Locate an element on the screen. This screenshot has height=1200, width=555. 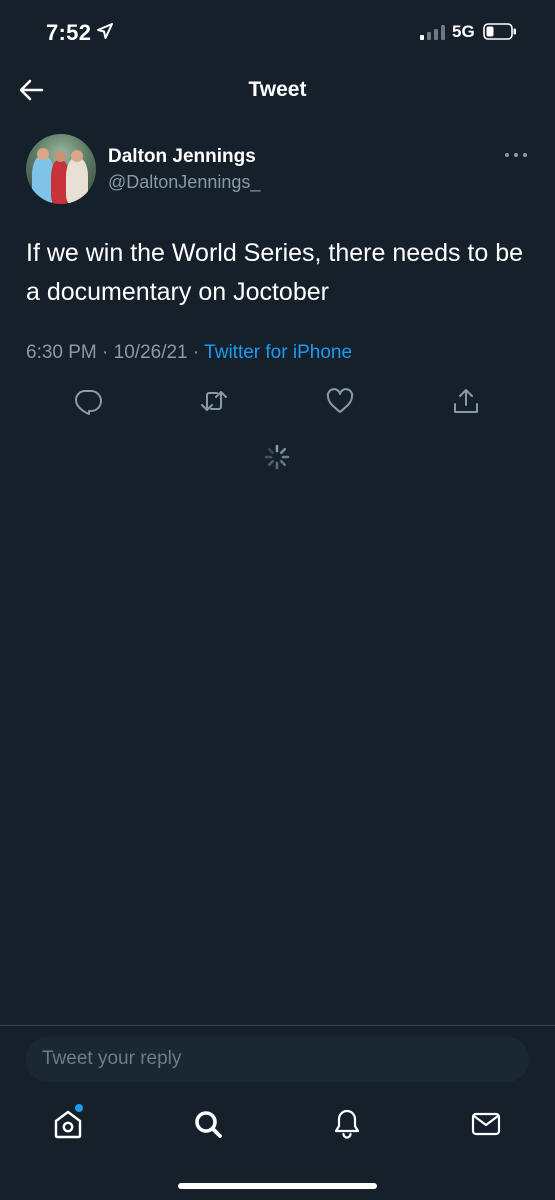
nav-bar: Tweet is located at coordinates (277, 90).